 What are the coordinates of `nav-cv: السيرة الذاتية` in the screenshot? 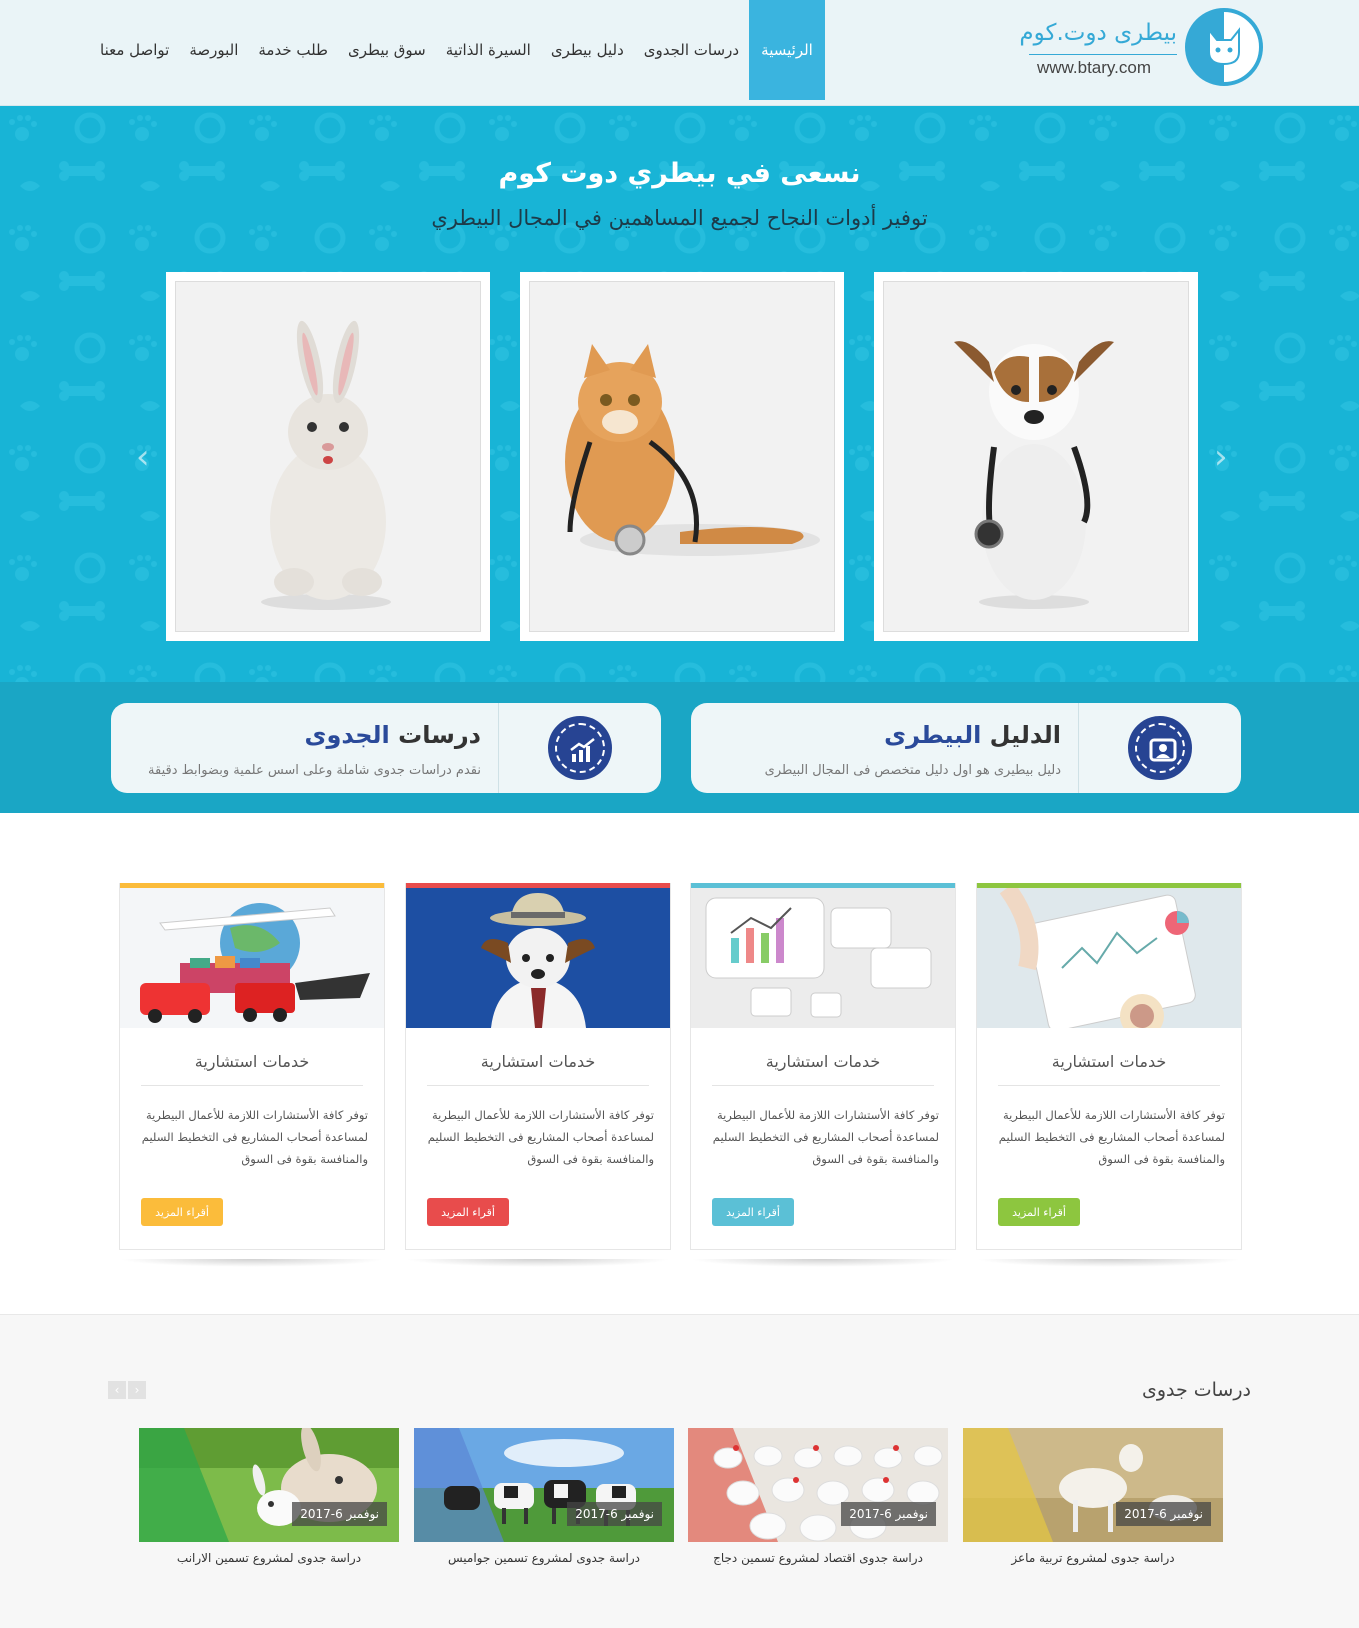 It's located at (488, 50).